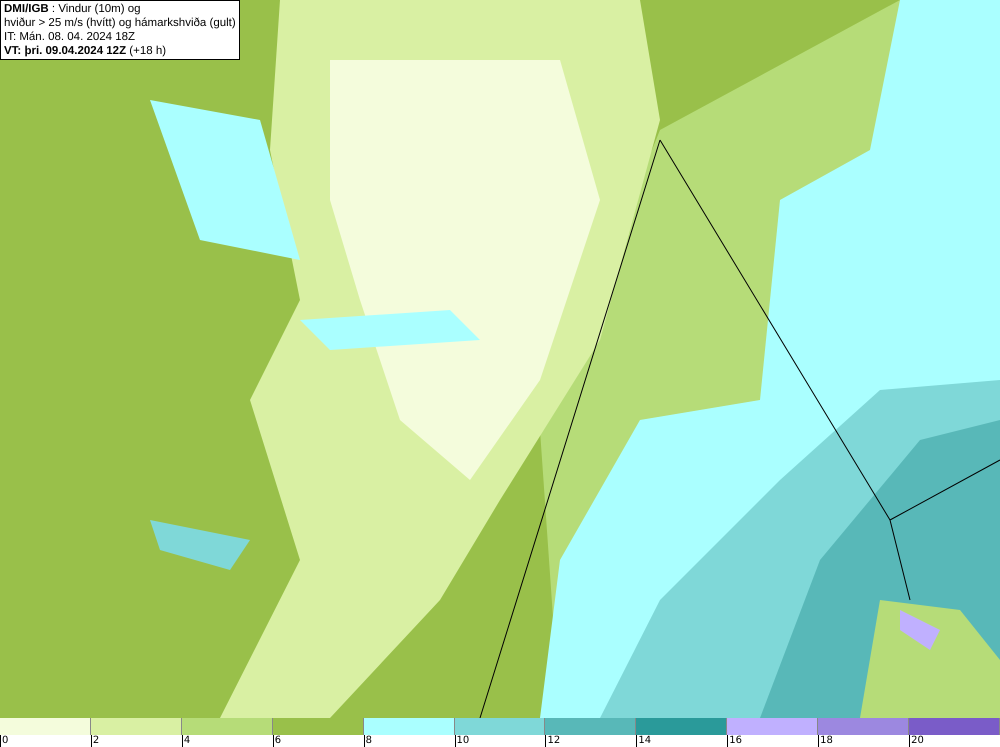 This screenshot has height=747, width=1000. Describe the element at coordinates (187, 740) in the screenshot. I see `tick-label: 4` at that location.